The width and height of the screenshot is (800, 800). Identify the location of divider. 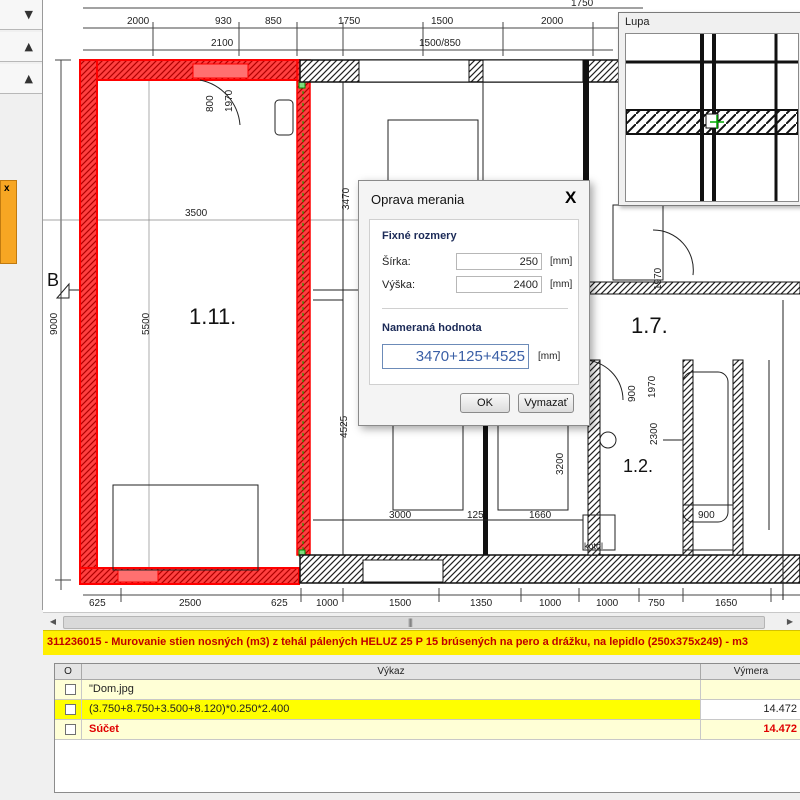
(475, 308).